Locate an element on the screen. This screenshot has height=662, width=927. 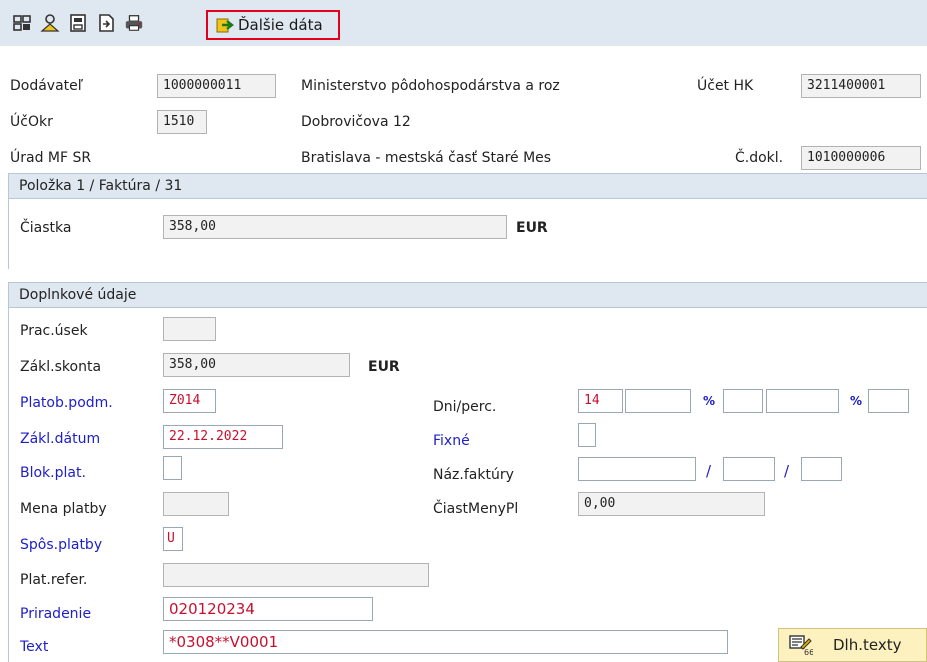
days3-field is located at coordinates (888, 401).